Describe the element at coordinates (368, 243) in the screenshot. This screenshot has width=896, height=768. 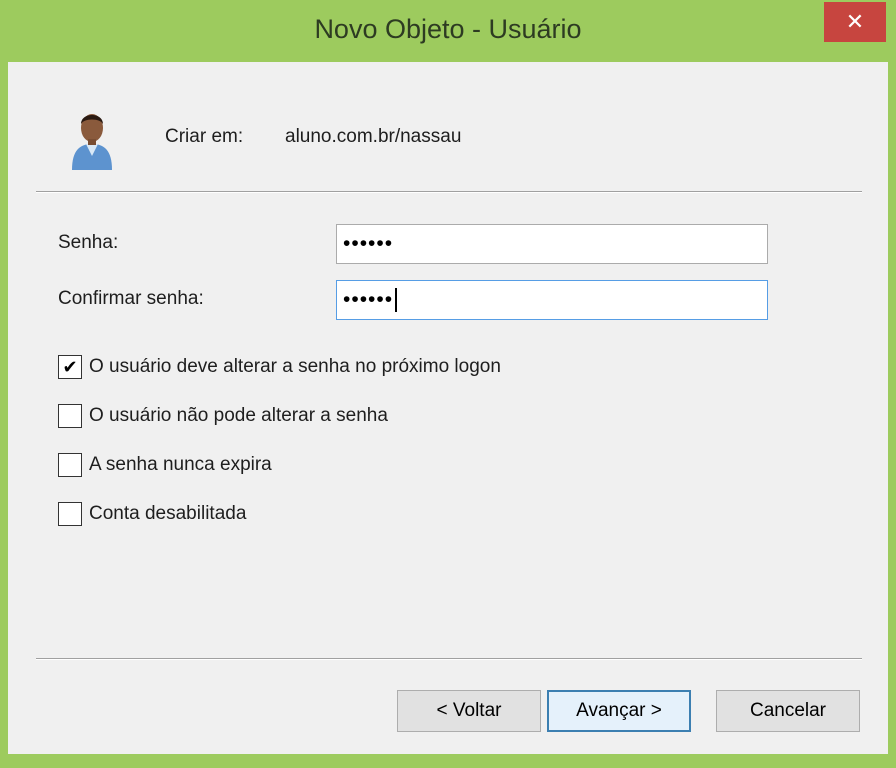
I see `password-value: ••••••` at that location.